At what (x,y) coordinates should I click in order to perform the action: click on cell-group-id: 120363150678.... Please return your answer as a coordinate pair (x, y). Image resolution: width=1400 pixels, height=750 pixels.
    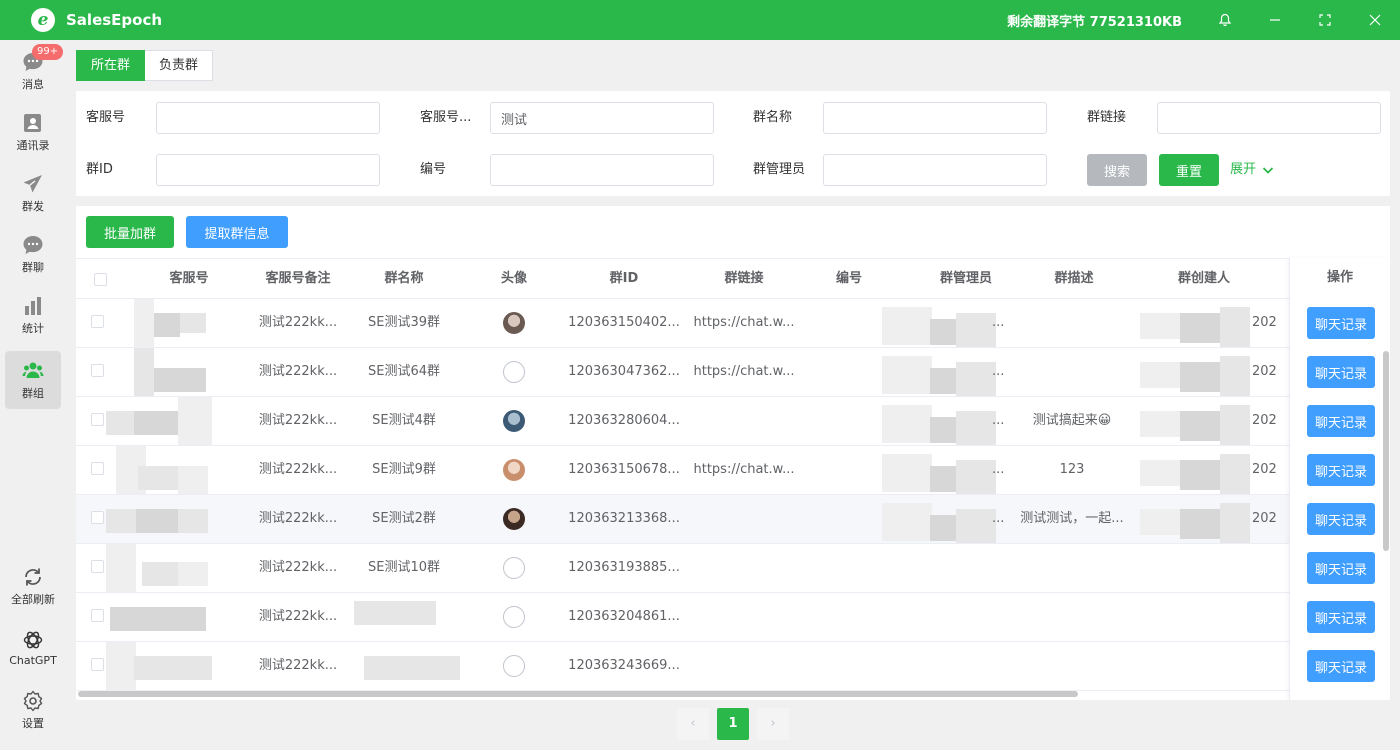
    Looking at the image, I should click on (624, 469).